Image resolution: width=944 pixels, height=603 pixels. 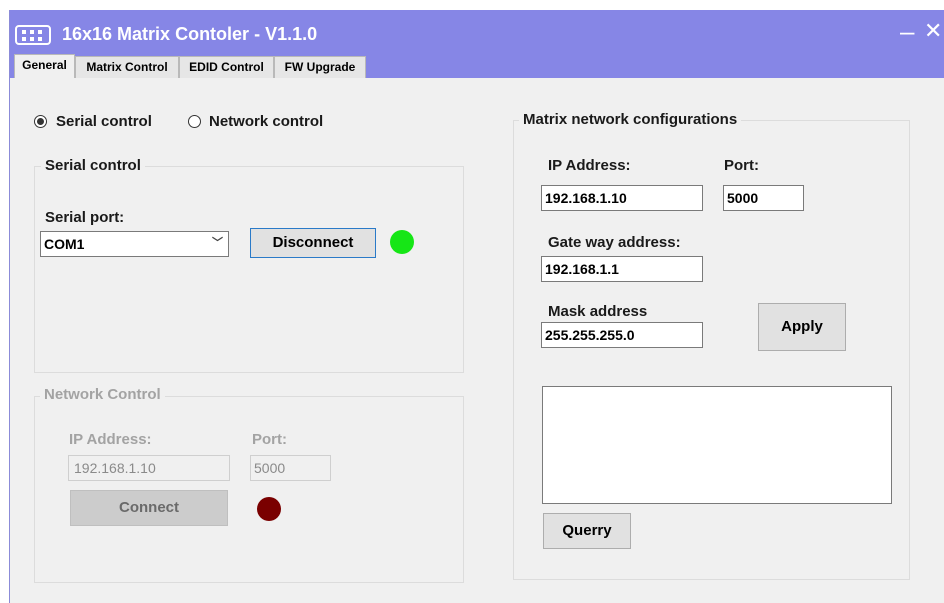 What do you see at coordinates (93, 165) in the screenshot?
I see `serial-control-group-title: Serial control` at bounding box center [93, 165].